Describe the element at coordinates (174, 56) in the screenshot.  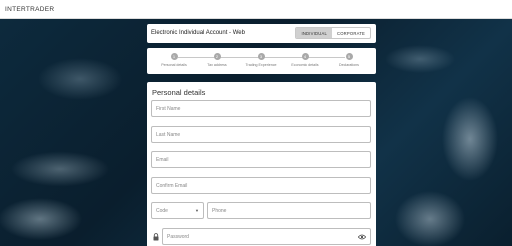
I see `step-number: 1` at that location.